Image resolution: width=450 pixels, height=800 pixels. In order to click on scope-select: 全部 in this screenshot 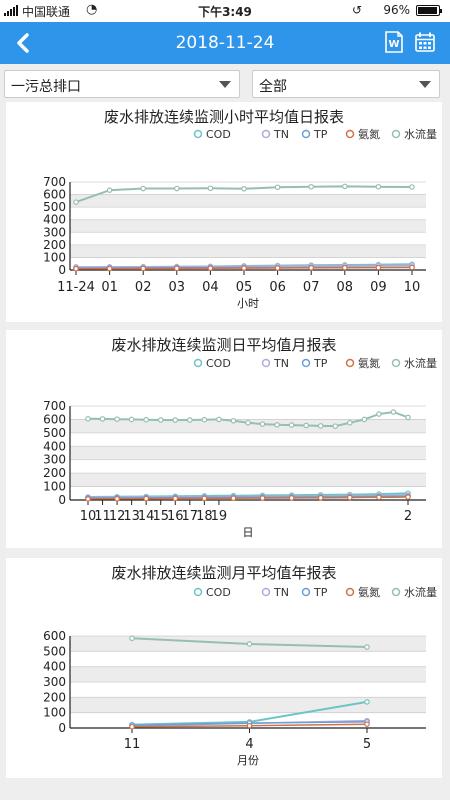, I will do `click(346, 84)`.